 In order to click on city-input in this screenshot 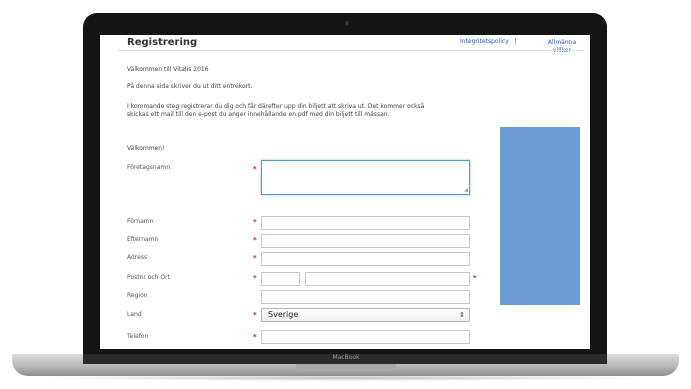, I will do `click(387, 279)`.